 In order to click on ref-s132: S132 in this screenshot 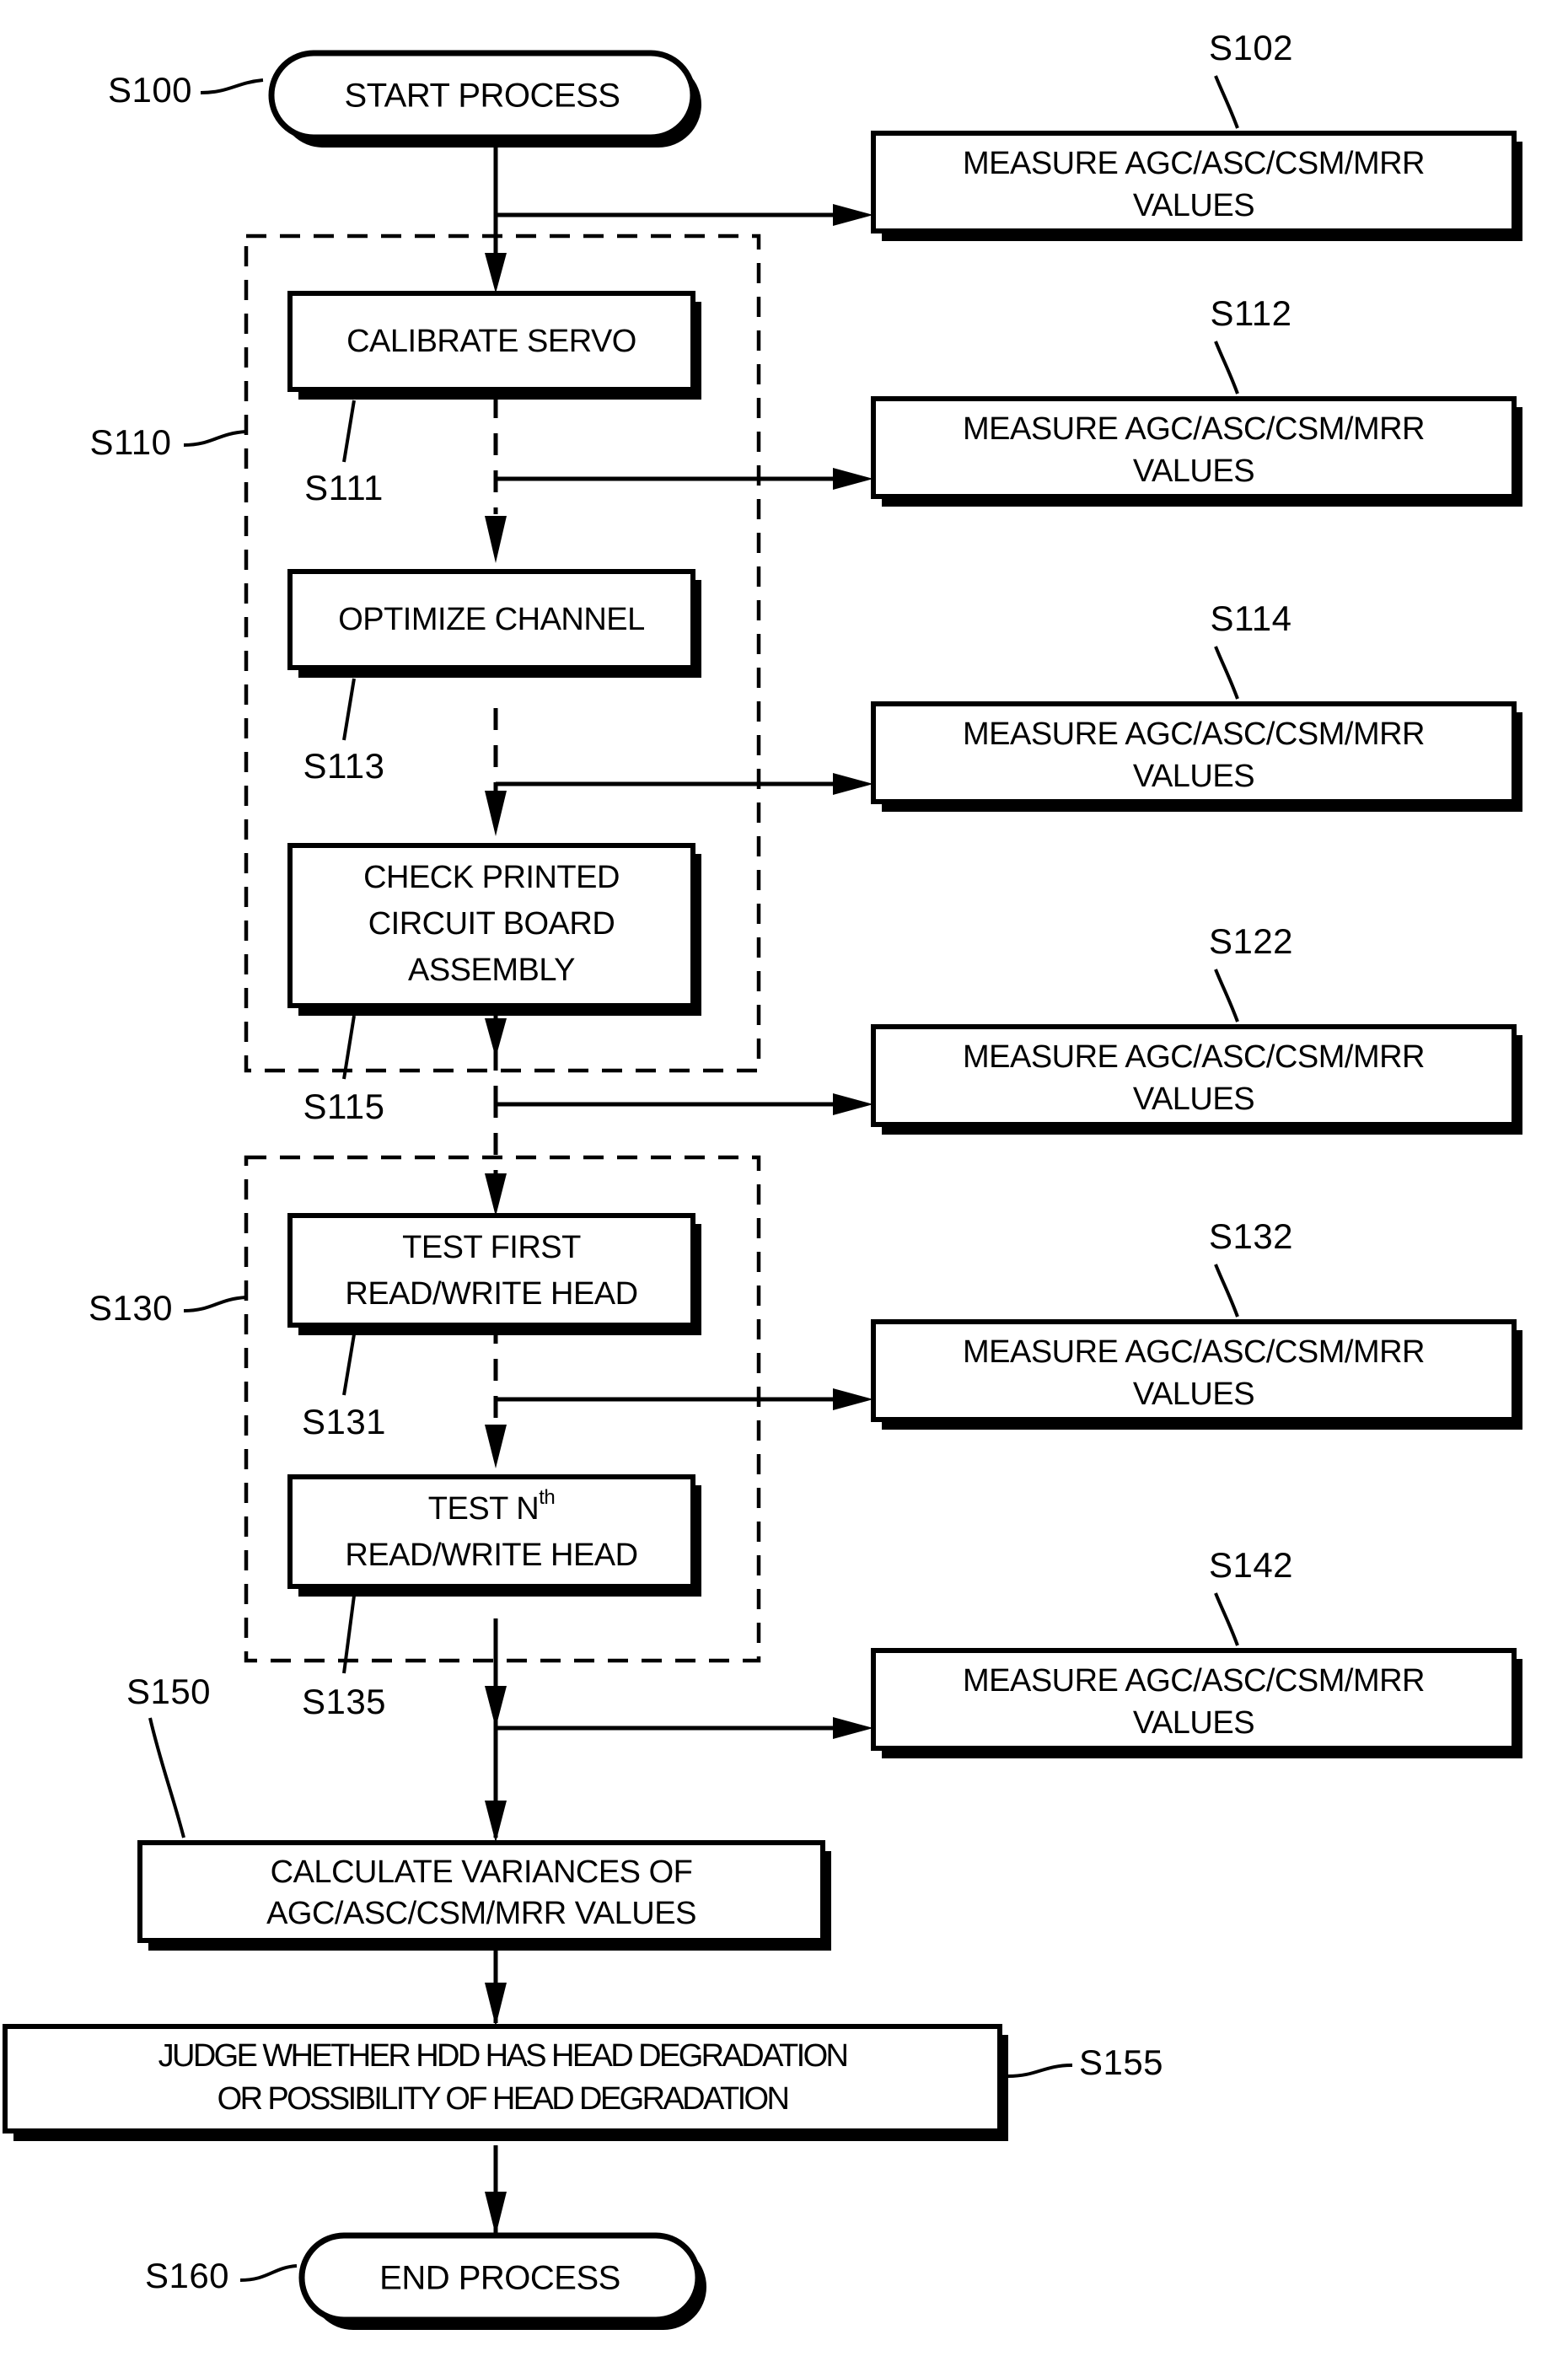, I will do `click(1251, 1236)`.